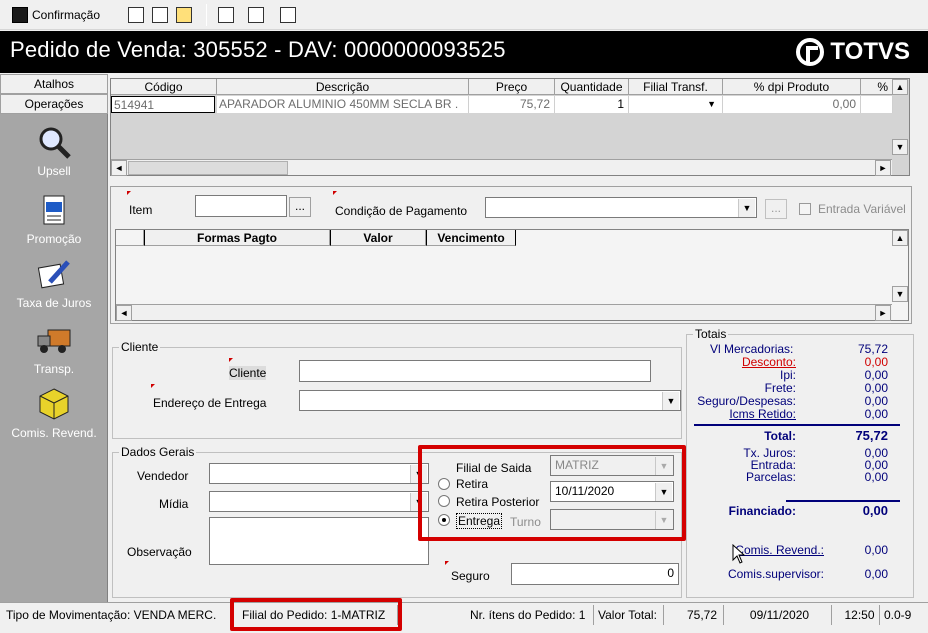 Image resolution: width=928 pixels, height=633 pixels. Describe the element at coordinates (444, 520) in the screenshot. I see `entrega-radio` at that location.